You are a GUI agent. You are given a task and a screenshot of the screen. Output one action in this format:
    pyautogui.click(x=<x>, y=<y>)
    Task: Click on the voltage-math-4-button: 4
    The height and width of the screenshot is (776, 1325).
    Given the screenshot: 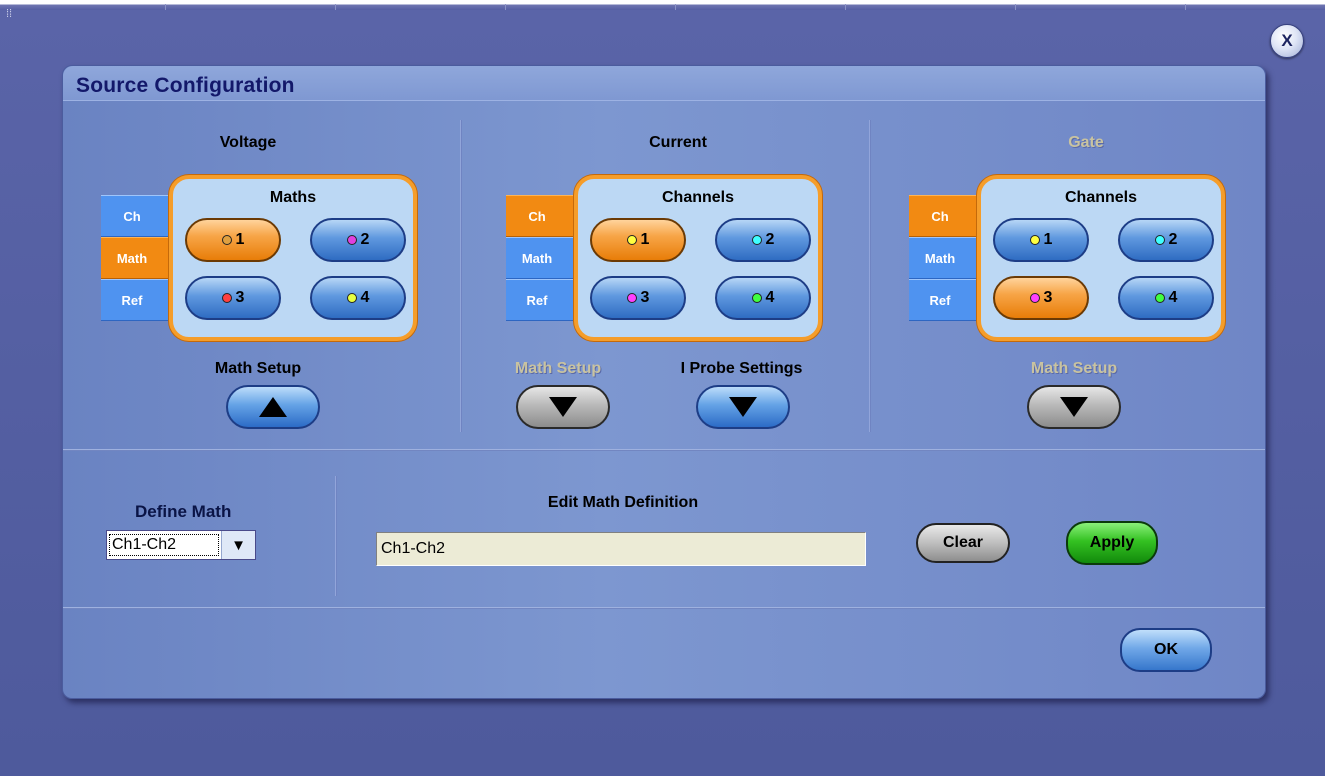 What is the action you would take?
    pyautogui.click(x=358, y=298)
    